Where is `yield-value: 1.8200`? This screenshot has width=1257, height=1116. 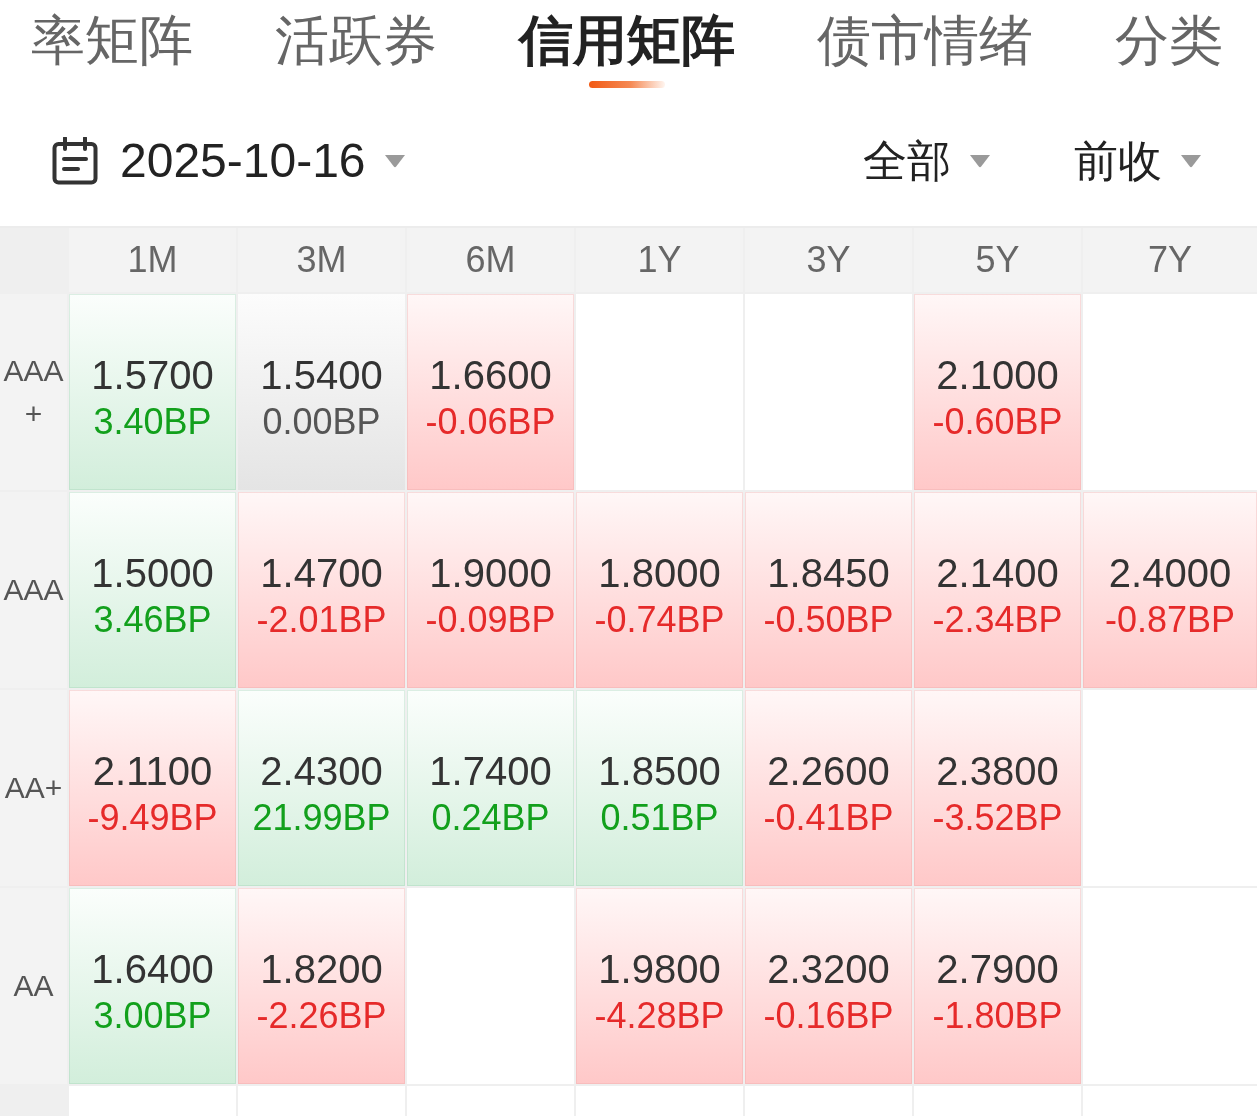
yield-value: 1.8200 is located at coordinates (321, 969).